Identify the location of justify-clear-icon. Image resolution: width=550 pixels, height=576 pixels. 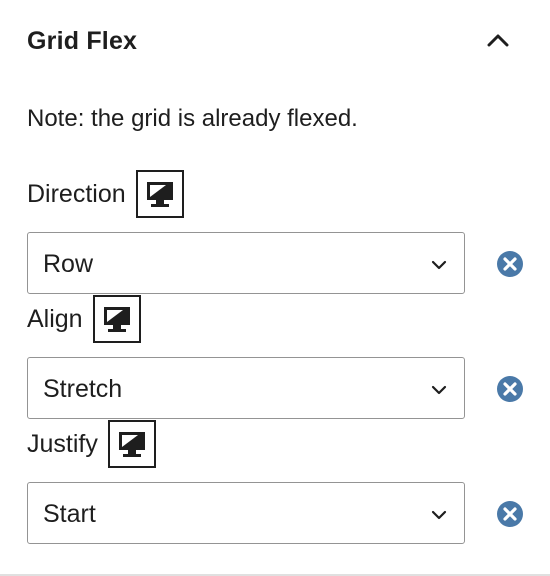
(510, 514).